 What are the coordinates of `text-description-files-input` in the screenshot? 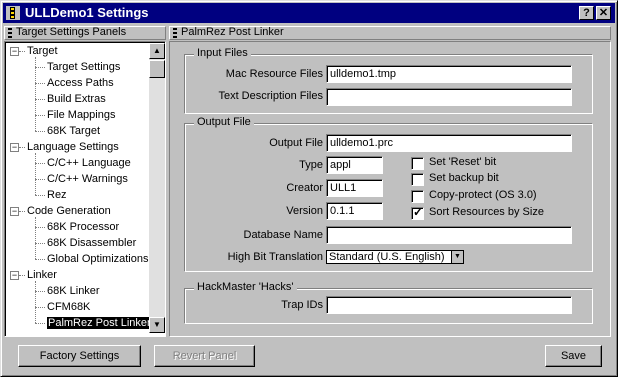 It's located at (449, 97).